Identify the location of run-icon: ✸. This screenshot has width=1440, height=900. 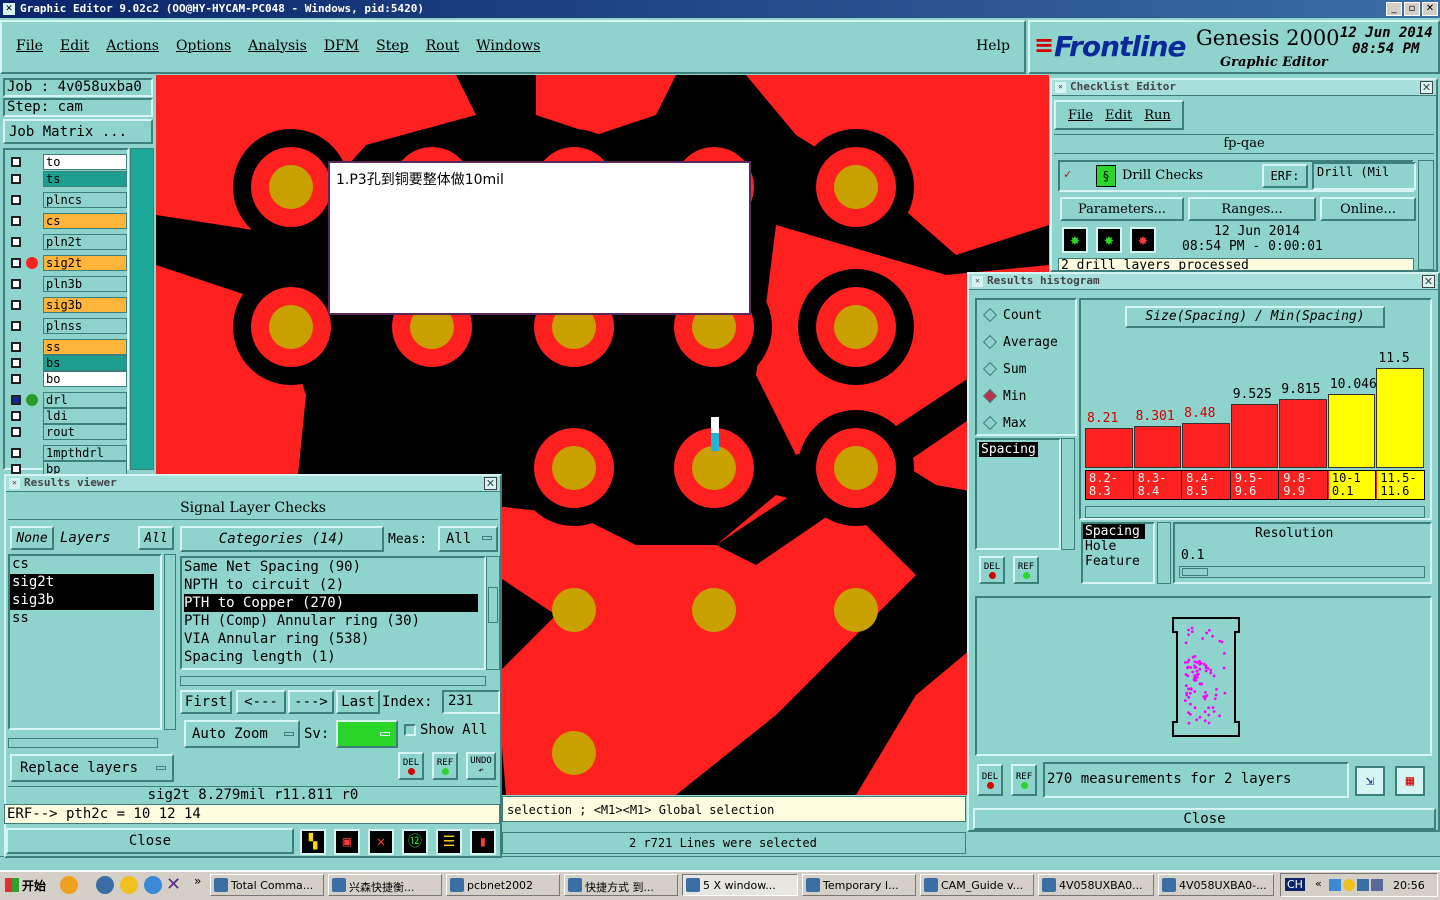
(1075, 240).